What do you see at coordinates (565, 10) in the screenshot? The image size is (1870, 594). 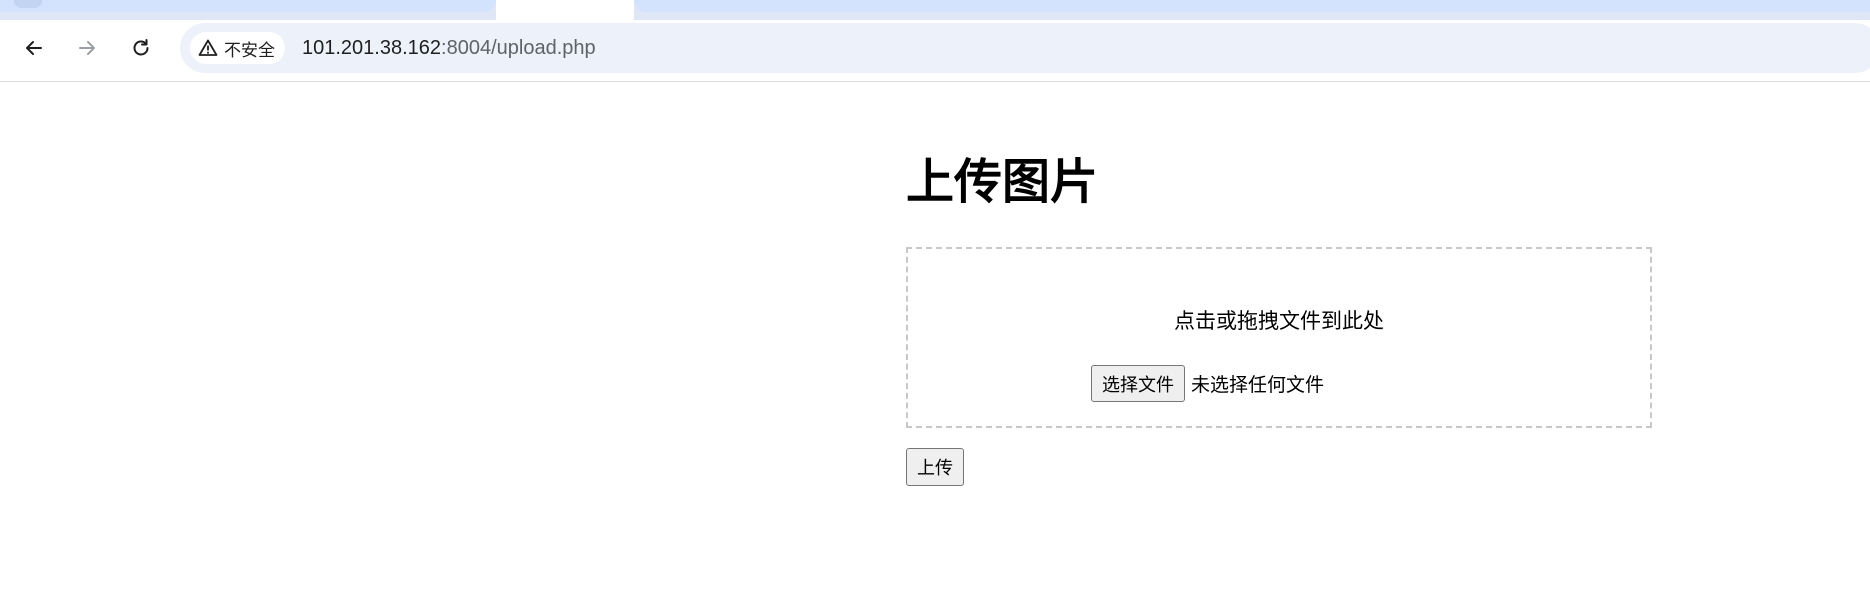 I see `tab-active` at bounding box center [565, 10].